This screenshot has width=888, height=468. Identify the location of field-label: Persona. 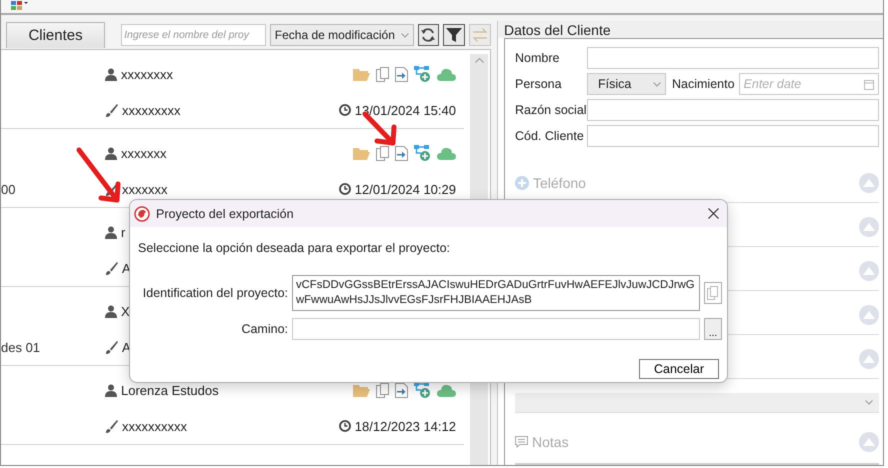
(539, 84).